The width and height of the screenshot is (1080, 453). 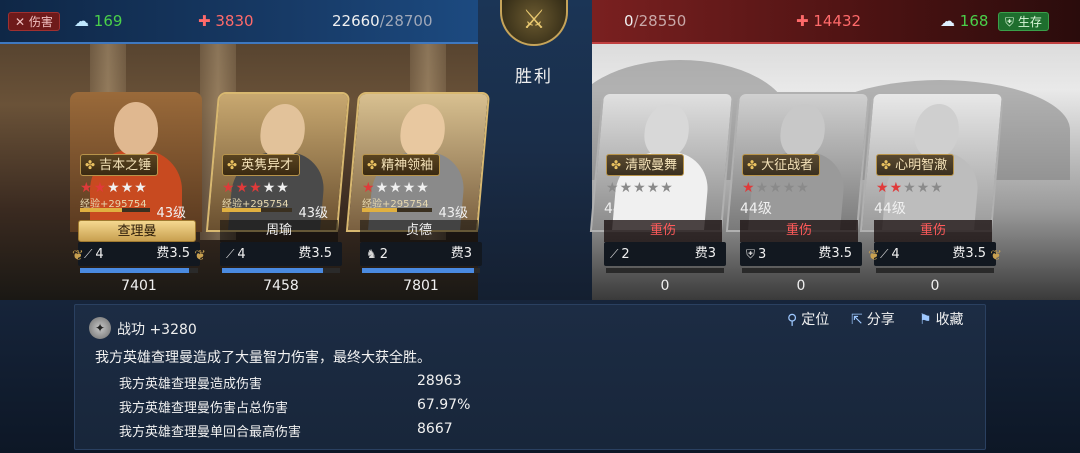 What do you see at coordinates (949, 320) in the screenshot?
I see `favorite-label: 收藏` at bounding box center [949, 320].